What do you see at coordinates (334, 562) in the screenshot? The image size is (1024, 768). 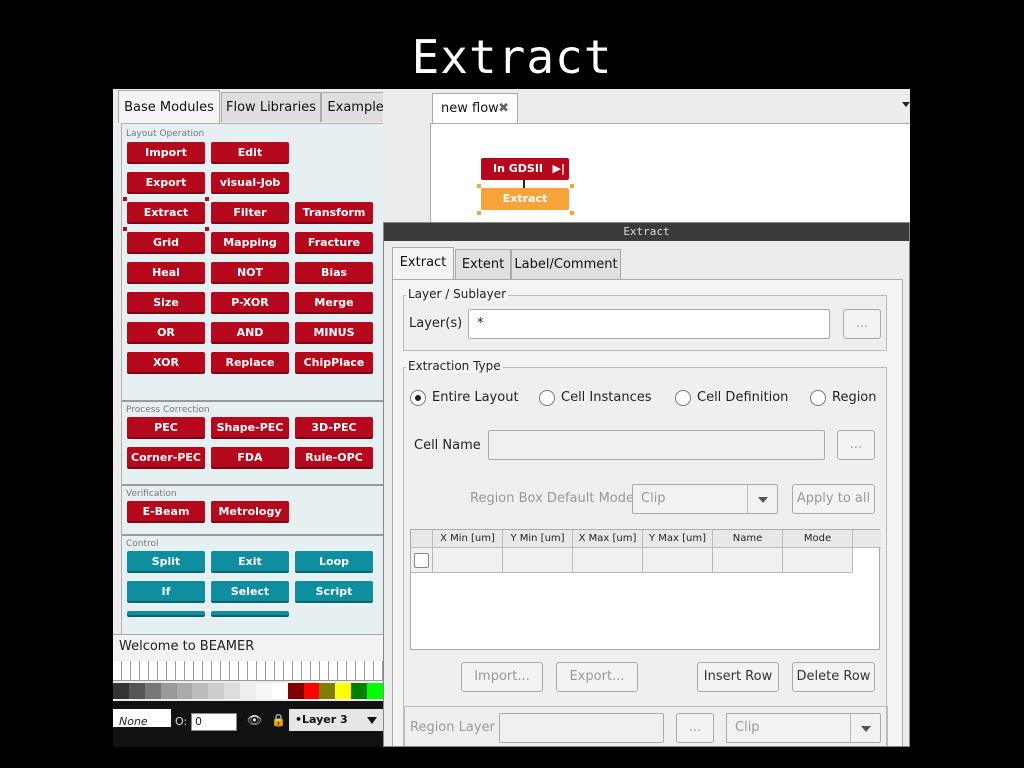 I see `module-loop-button: Loop` at bounding box center [334, 562].